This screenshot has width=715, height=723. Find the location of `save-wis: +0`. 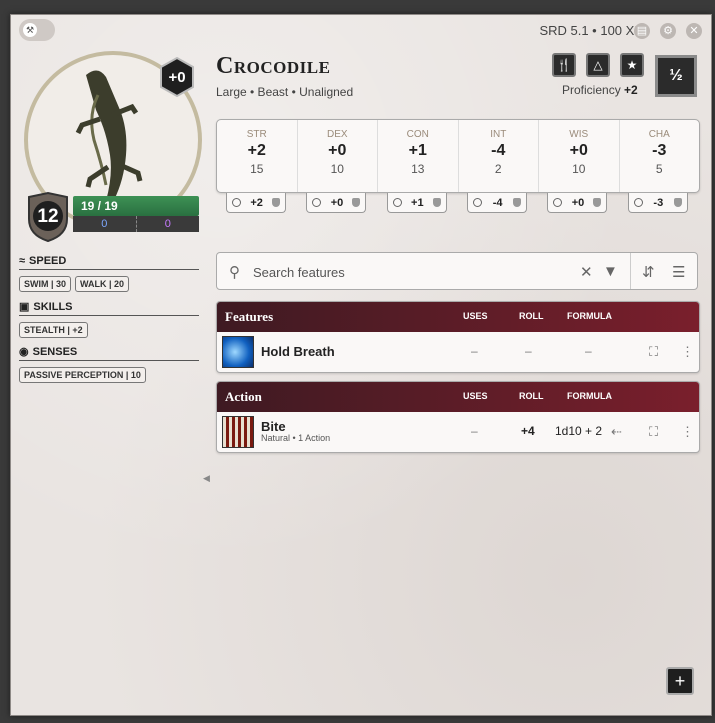

save-wis: +0 is located at coordinates (577, 203).